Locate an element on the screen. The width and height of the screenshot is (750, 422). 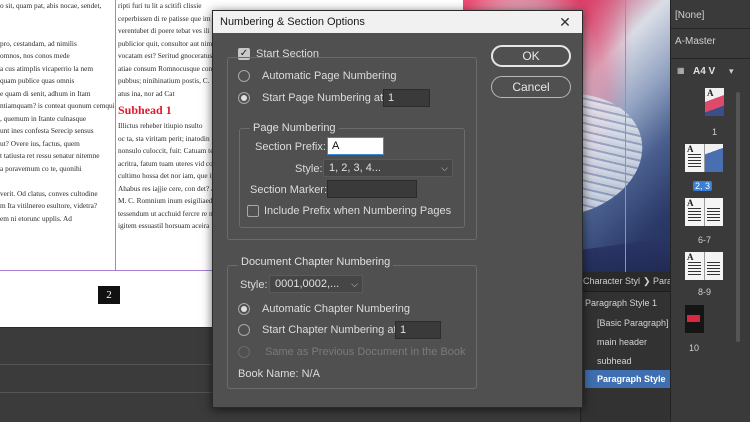
text-line: e quam di senit, adhum in Itam is located at coordinates (45, 93).